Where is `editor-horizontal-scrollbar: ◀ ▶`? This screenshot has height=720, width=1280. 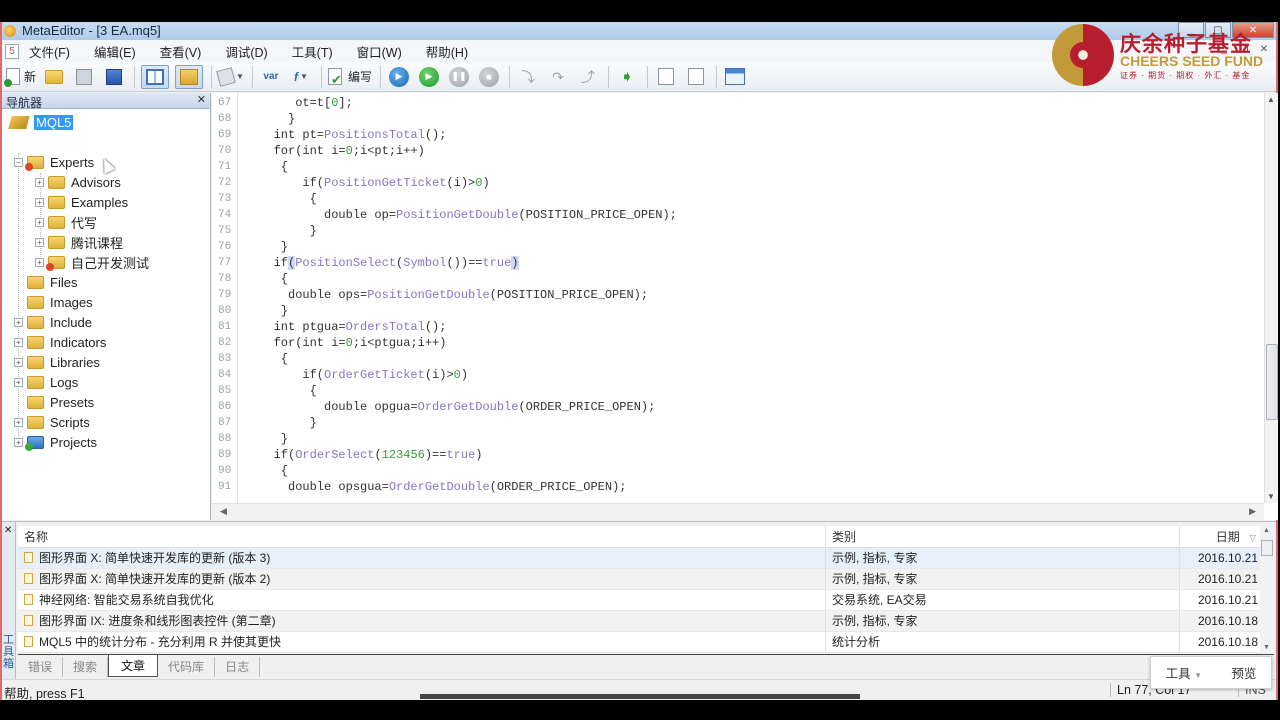
editor-horizontal-scrollbar: ◀ ▶ is located at coordinates (738, 511).